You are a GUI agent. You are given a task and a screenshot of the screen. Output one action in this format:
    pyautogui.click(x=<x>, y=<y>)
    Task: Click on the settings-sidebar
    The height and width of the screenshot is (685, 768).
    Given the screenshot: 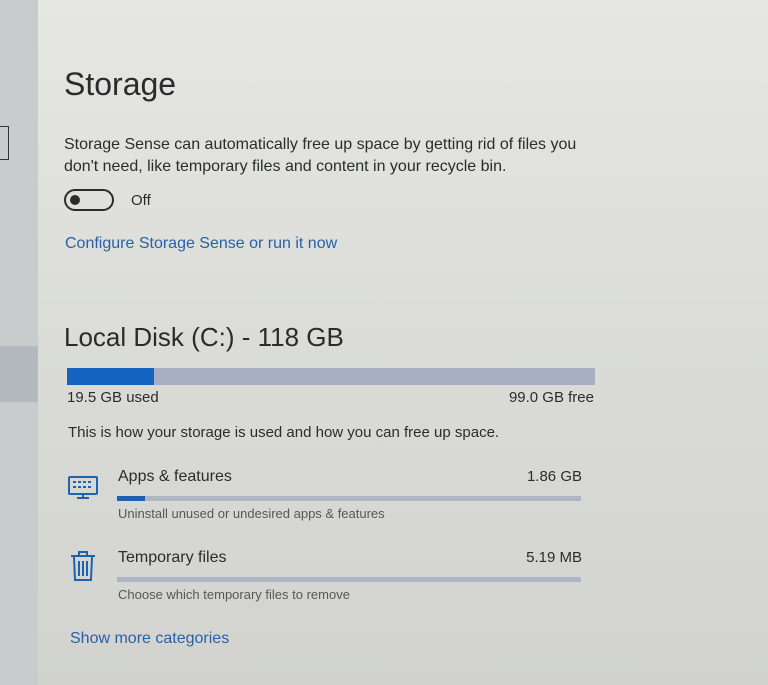 What is the action you would take?
    pyautogui.click(x=19, y=342)
    